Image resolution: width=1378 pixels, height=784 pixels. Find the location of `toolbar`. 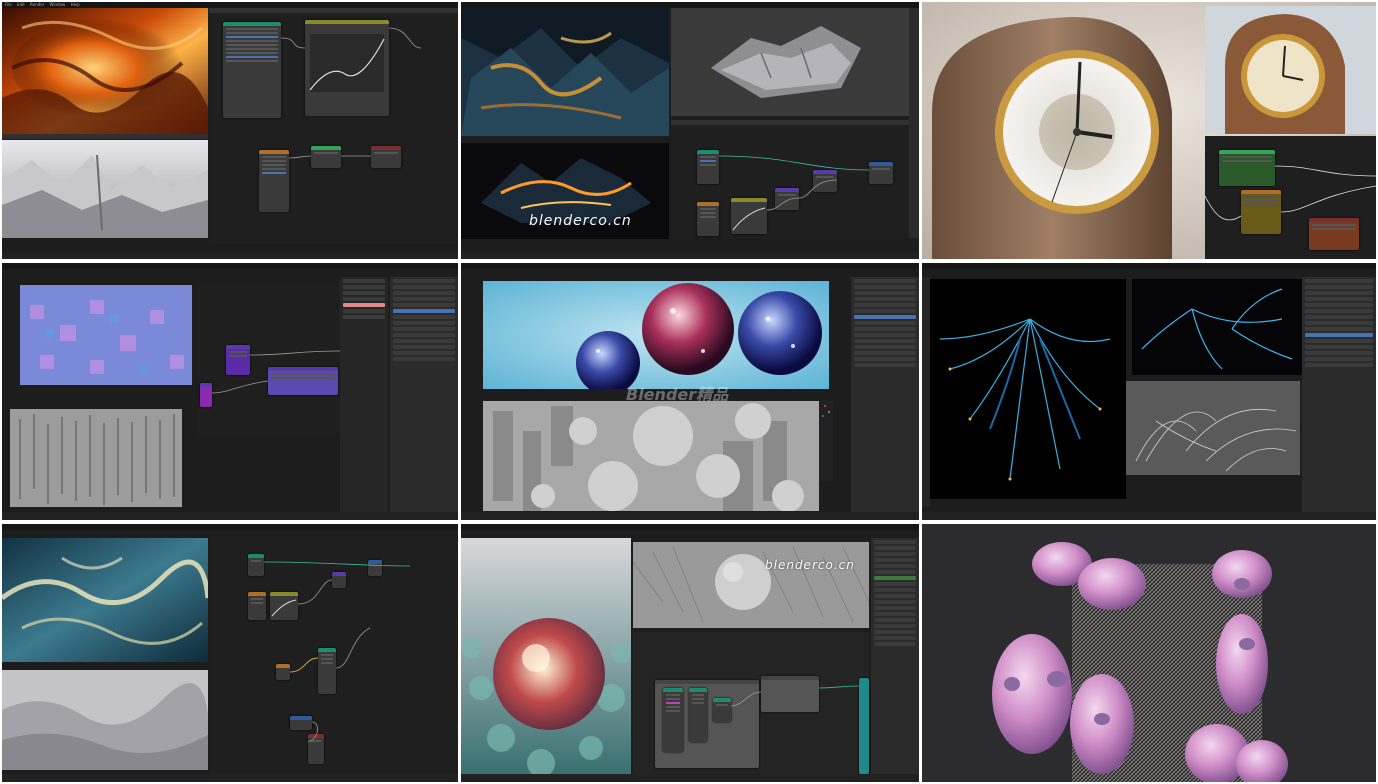

toolbar is located at coordinates (926, 392).